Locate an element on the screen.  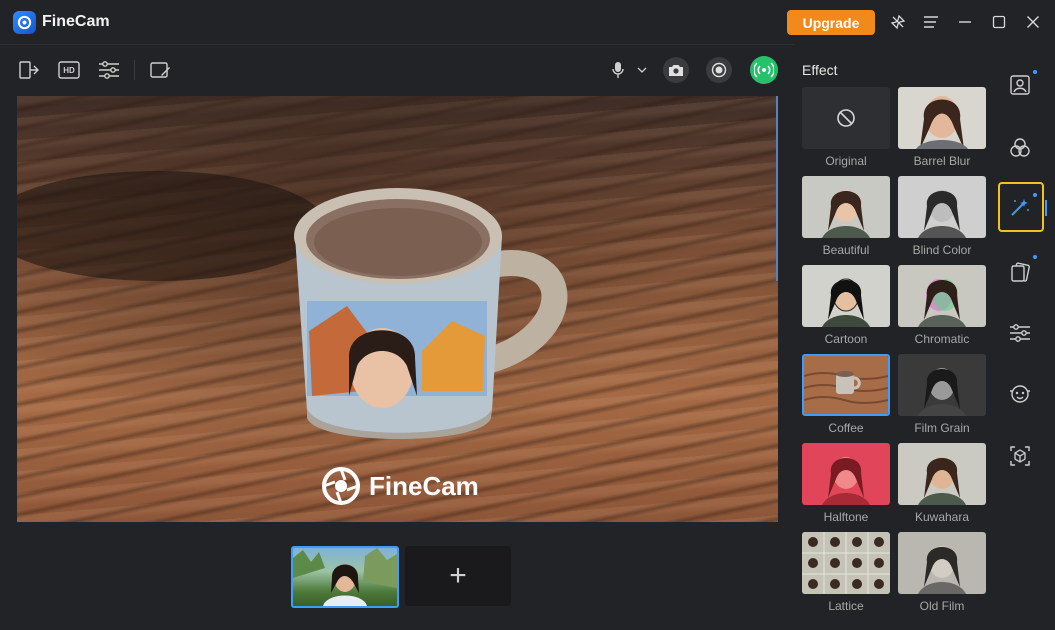
no-effect-icon is located at coordinates (846, 118).